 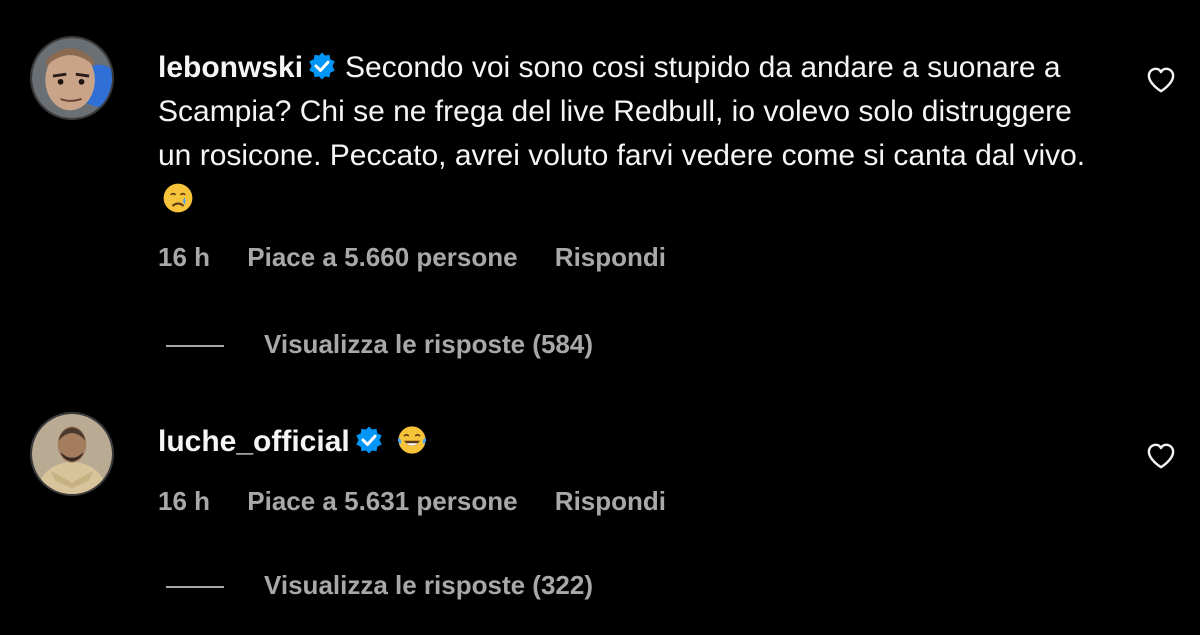 I want to click on view-replies-label: Visualizza le risposte (322), so click(x=428, y=585).